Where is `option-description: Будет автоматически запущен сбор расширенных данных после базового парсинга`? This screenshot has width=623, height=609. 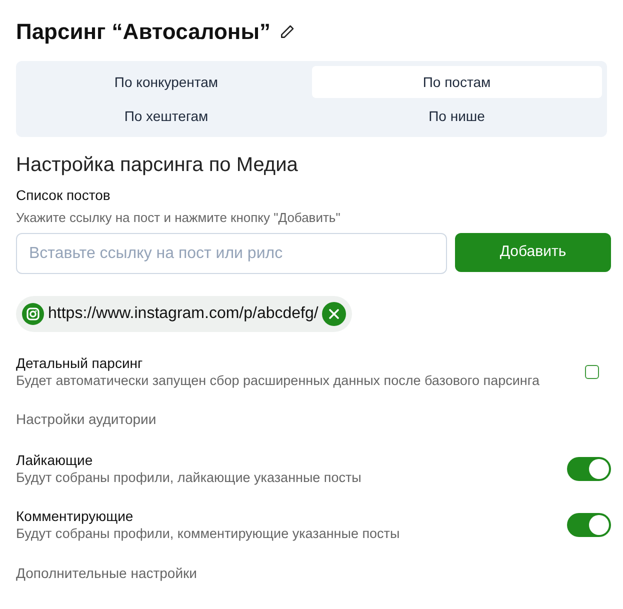 option-description: Будет автоматически запущен сбор расширенных данных после базового парсинга is located at coordinates (278, 380).